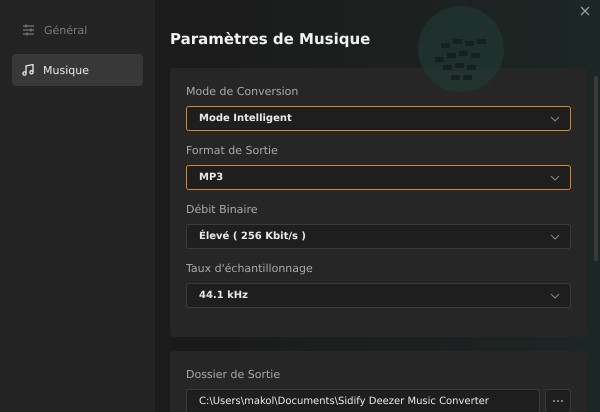 The image size is (600, 412). What do you see at coordinates (232, 150) in the screenshot?
I see `field-label: Format de Sortie` at bounding box center [232, 150].